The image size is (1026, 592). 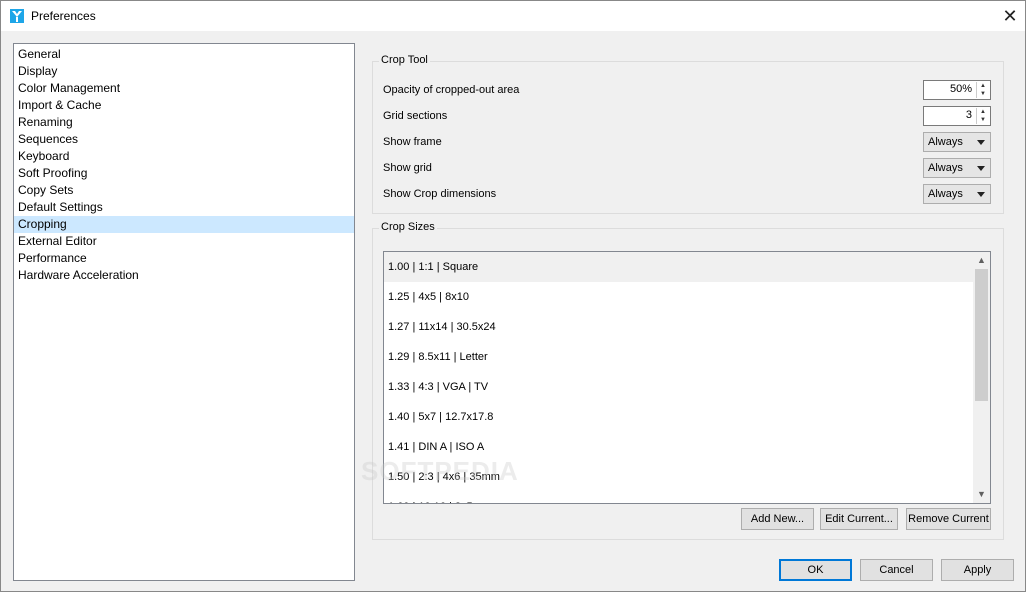 I want to click on scroll-down-icon: ▼, so click(x=981, y=494).